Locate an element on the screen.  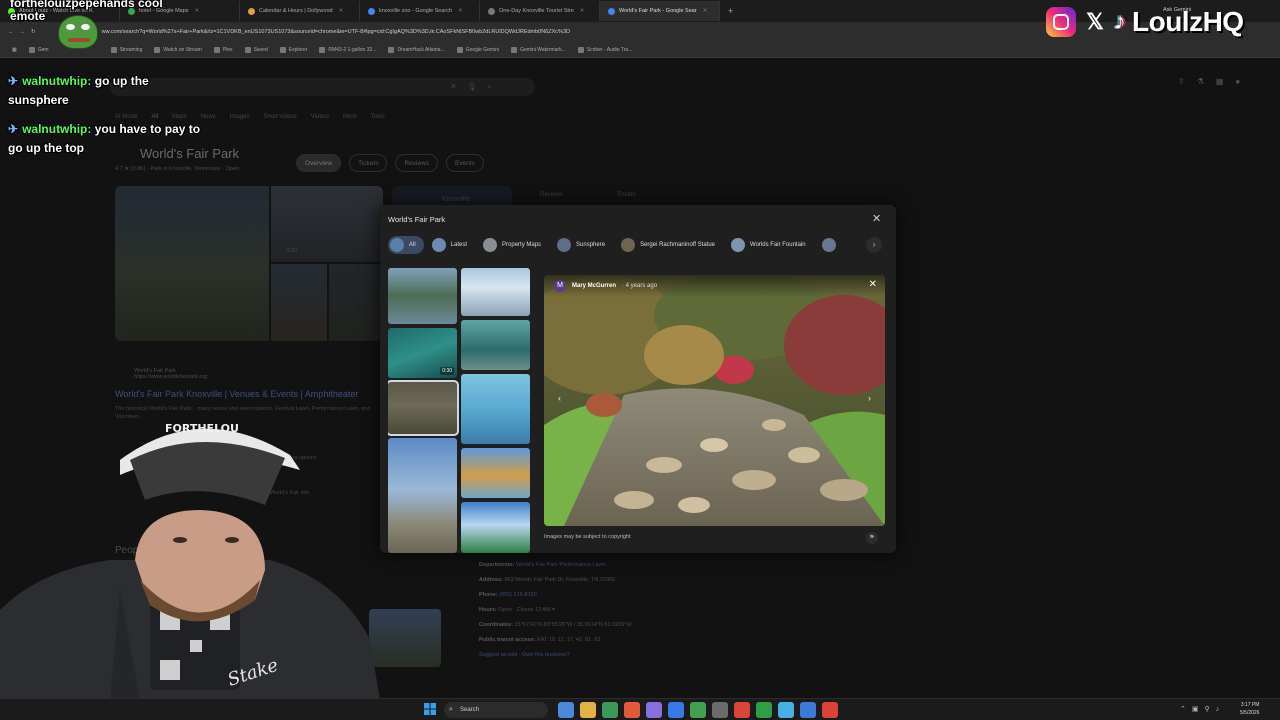
hat-logo: FORTHELOU is located at coordinates (202, 428).